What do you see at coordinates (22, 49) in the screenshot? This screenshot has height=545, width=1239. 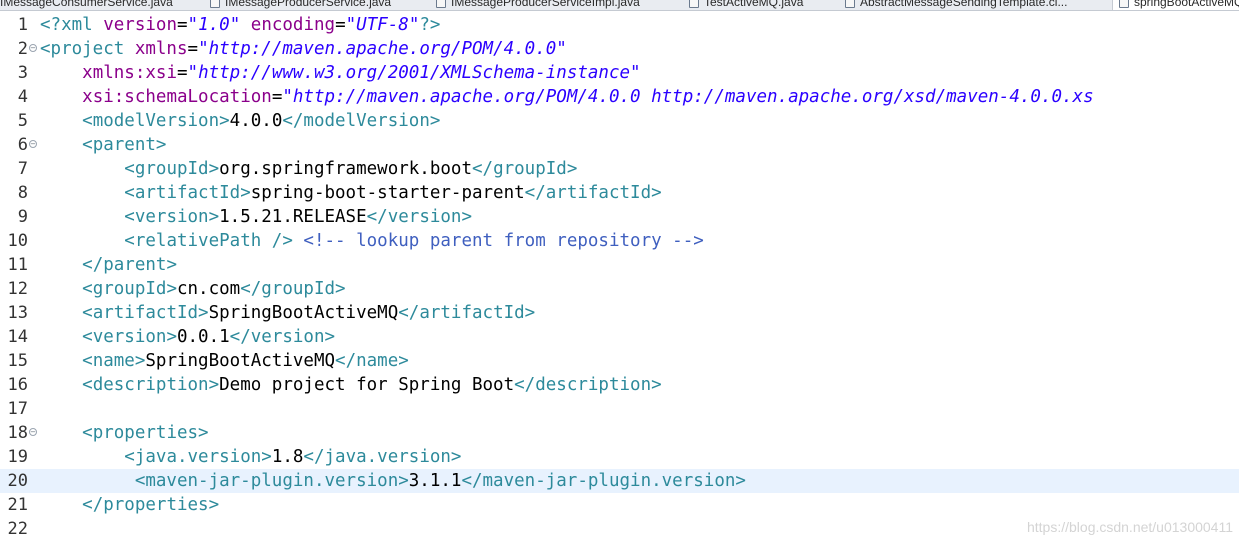 I see `line-number: 2` at bounding box center [22, 49].